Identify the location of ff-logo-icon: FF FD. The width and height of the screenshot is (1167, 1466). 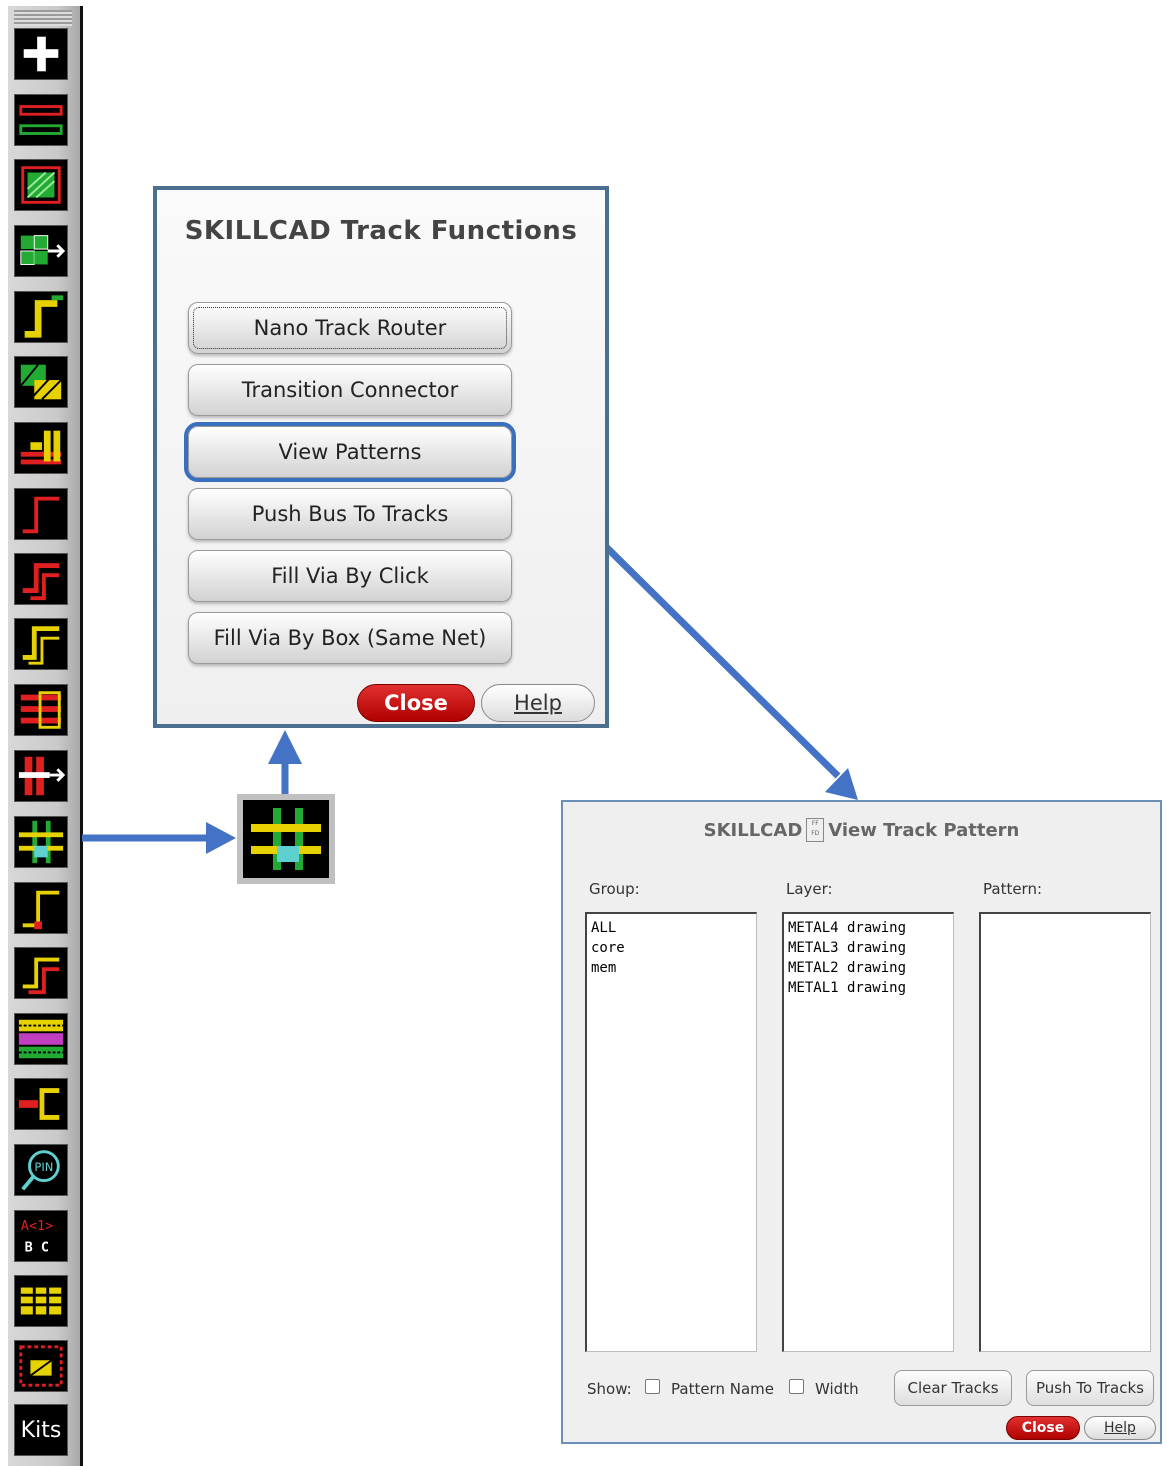
(815, 830).